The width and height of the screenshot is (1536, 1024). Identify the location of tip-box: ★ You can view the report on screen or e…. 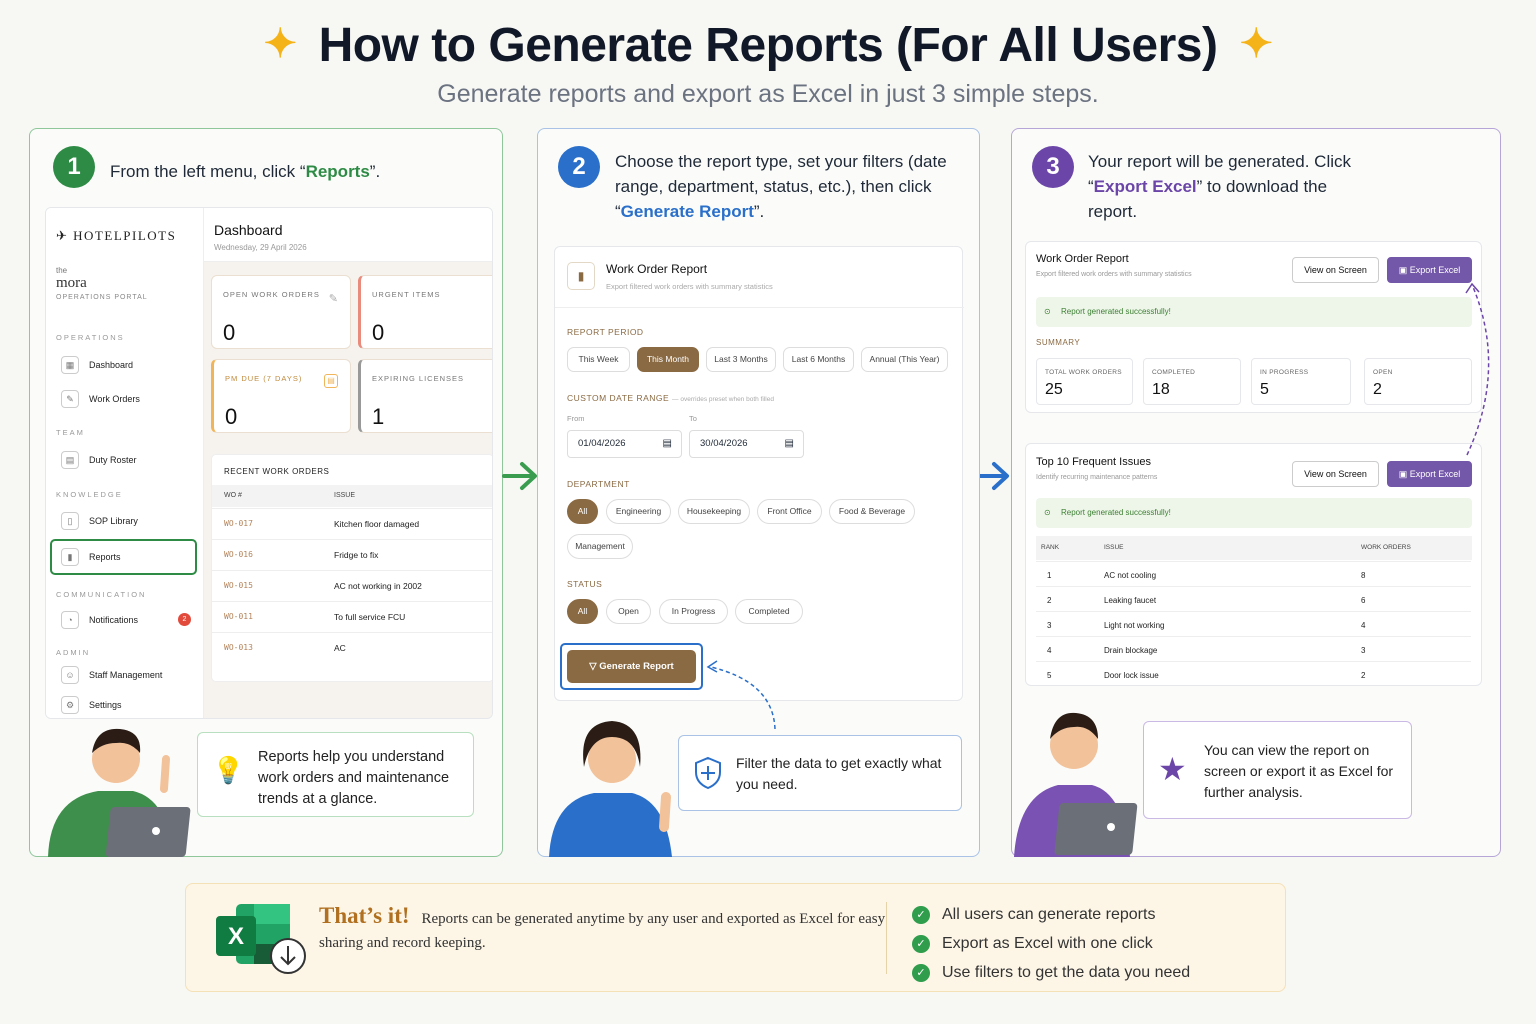
(1277, 770).